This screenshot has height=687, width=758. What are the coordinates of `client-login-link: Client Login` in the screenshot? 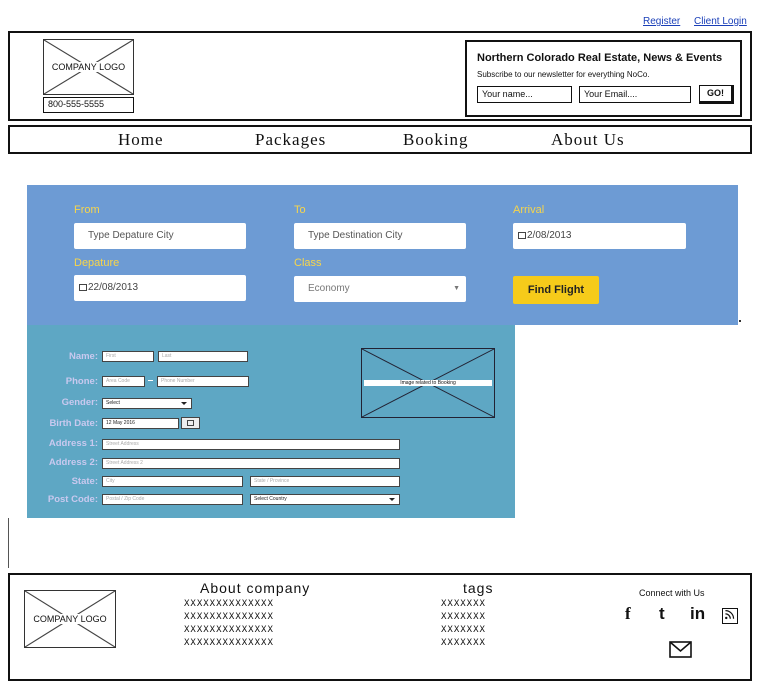 It's located at (720, 21).